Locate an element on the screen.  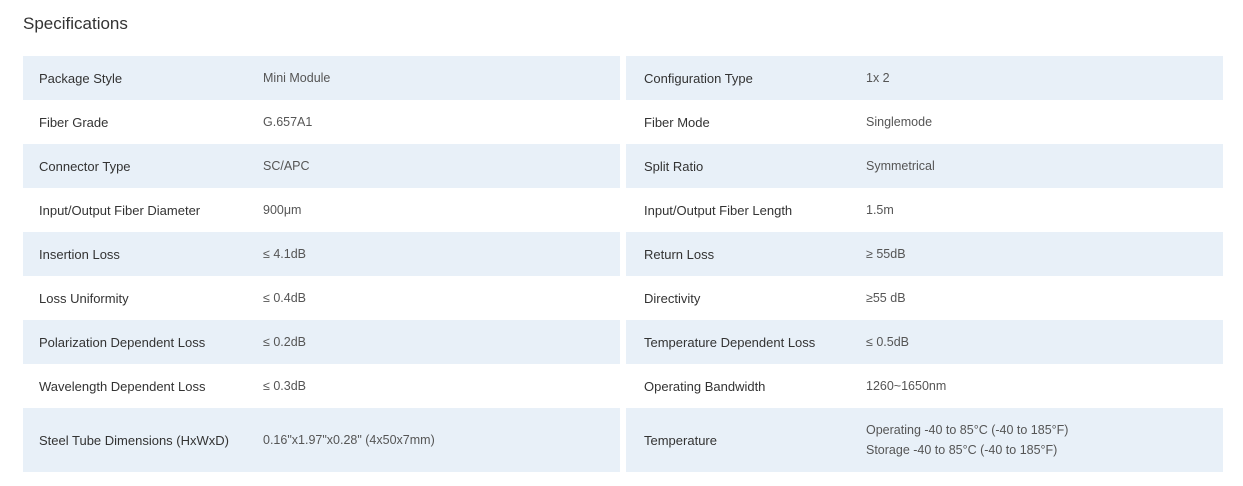
spec-label: Package Style is located at coordinates (81, 78).